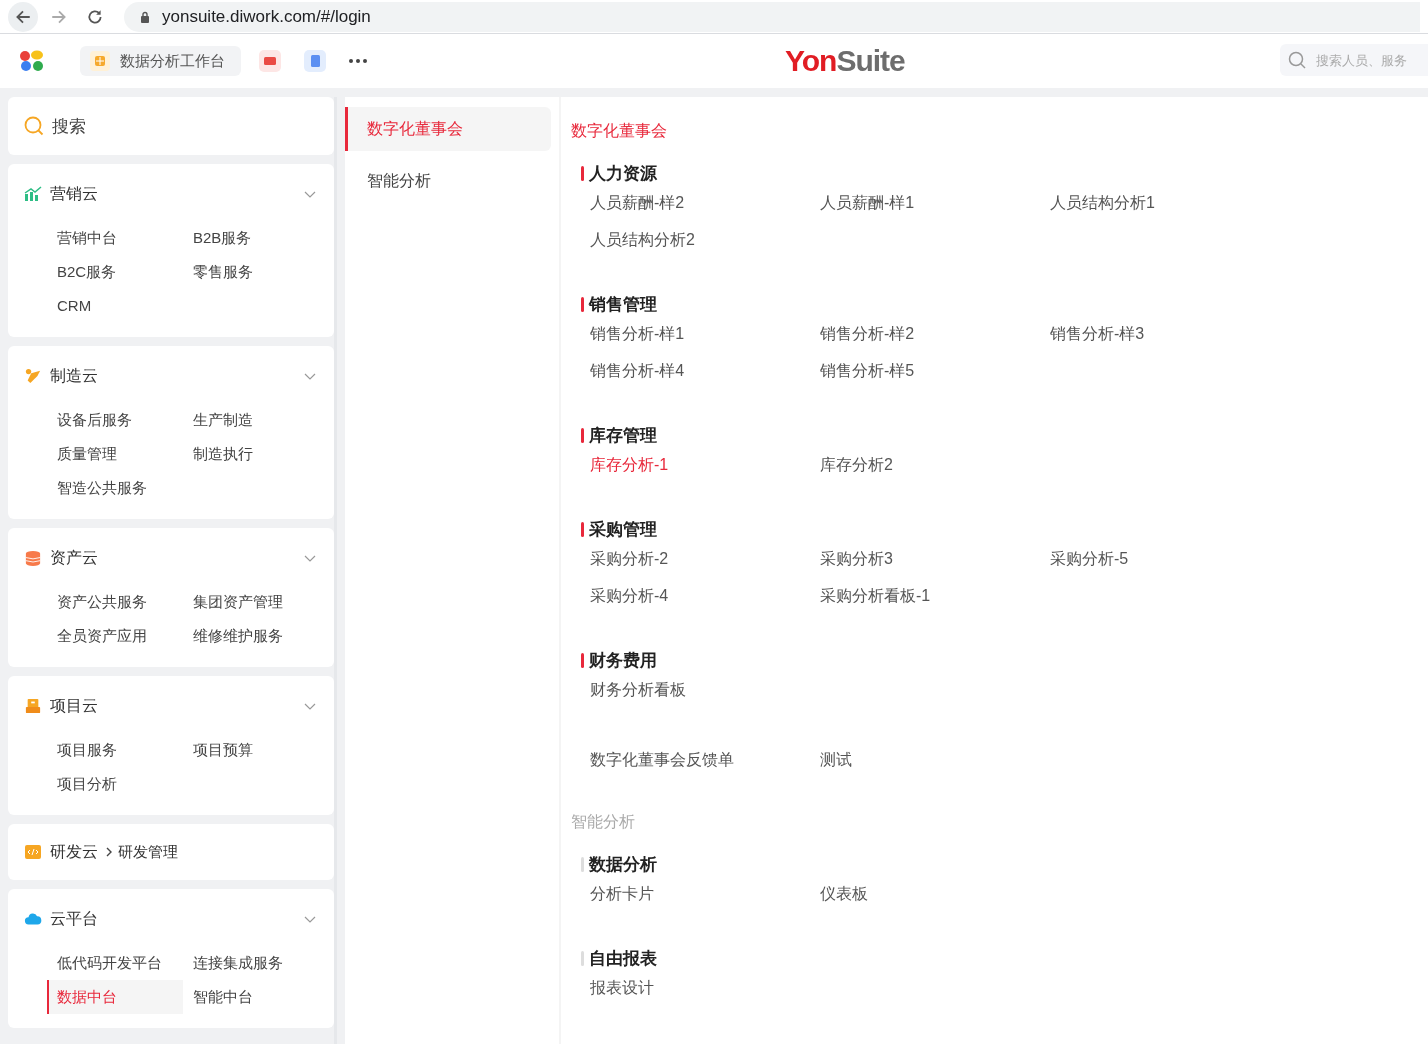  What do you see at coordinates (115, 238) in the screenshot?
I see `service-item: 营销中台` at bounding box center [115, 238].